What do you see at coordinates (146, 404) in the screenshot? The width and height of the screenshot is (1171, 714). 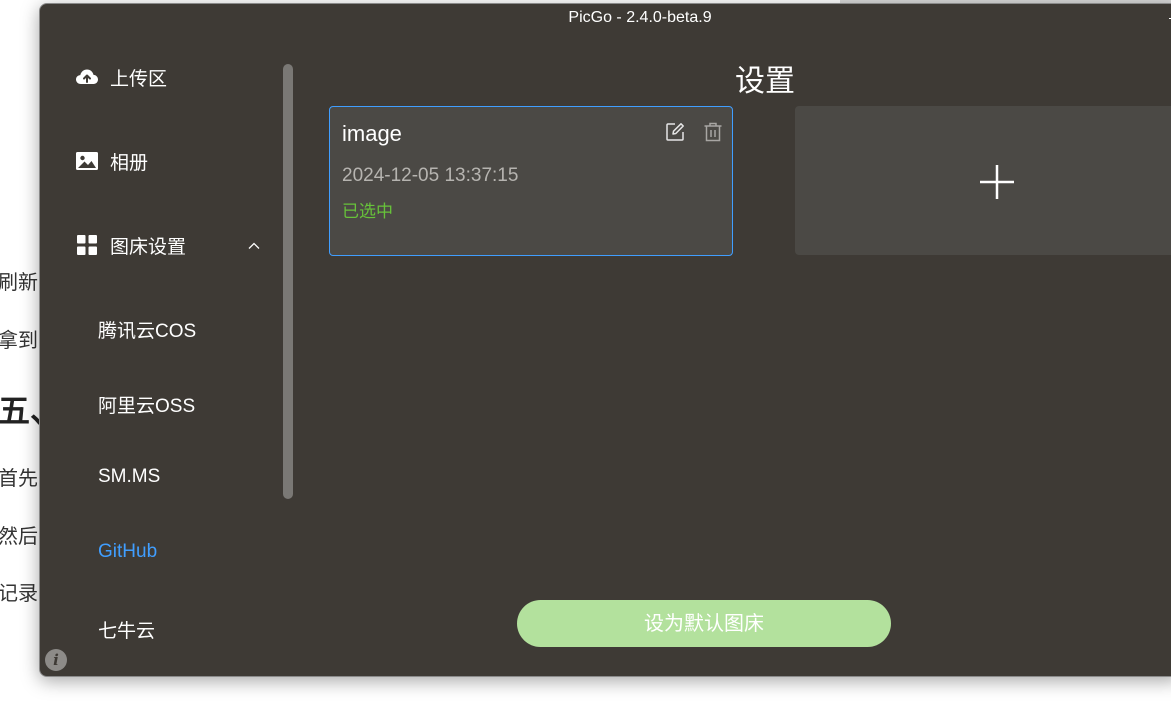 I see `picbed-item-aliyun-oss: 阿里云OSS` at bounding box center [146, 404].